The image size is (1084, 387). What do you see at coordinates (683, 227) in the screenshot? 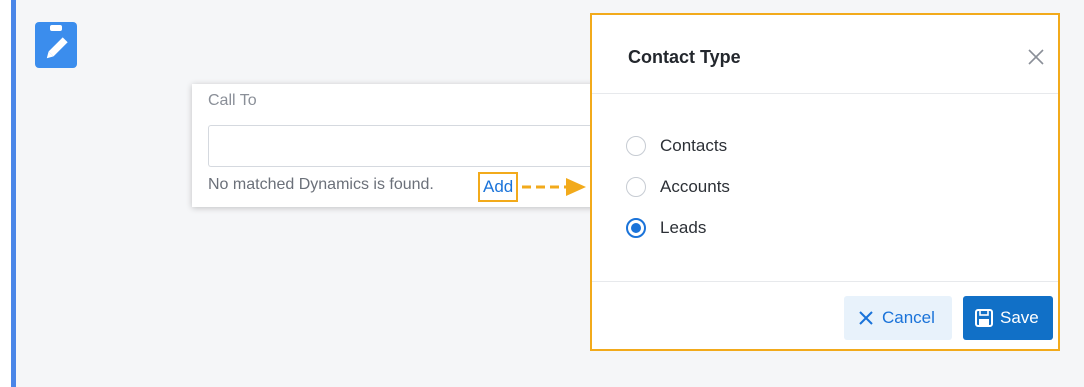
I see `radio-label-leads: Leads` at bounding box center [683, 227].